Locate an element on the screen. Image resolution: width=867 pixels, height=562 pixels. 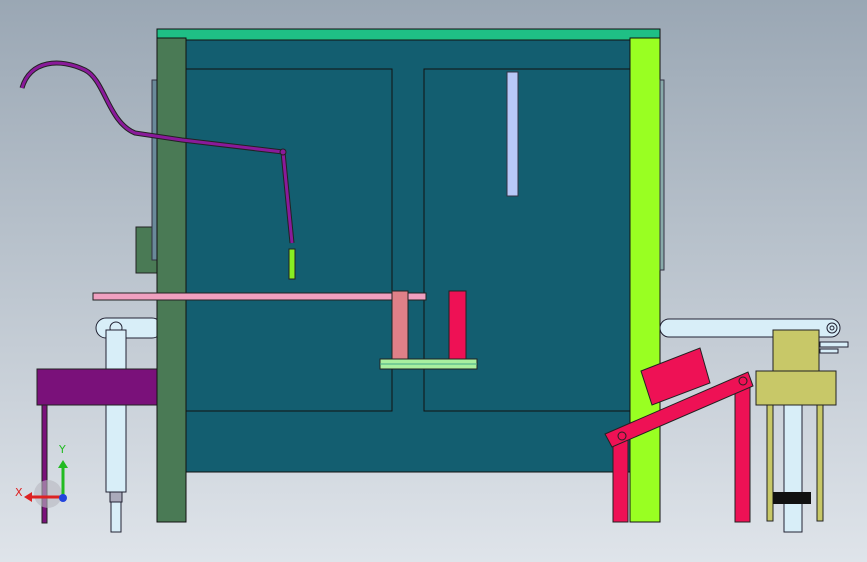
salmon-post is located at coordinates (400, 325).